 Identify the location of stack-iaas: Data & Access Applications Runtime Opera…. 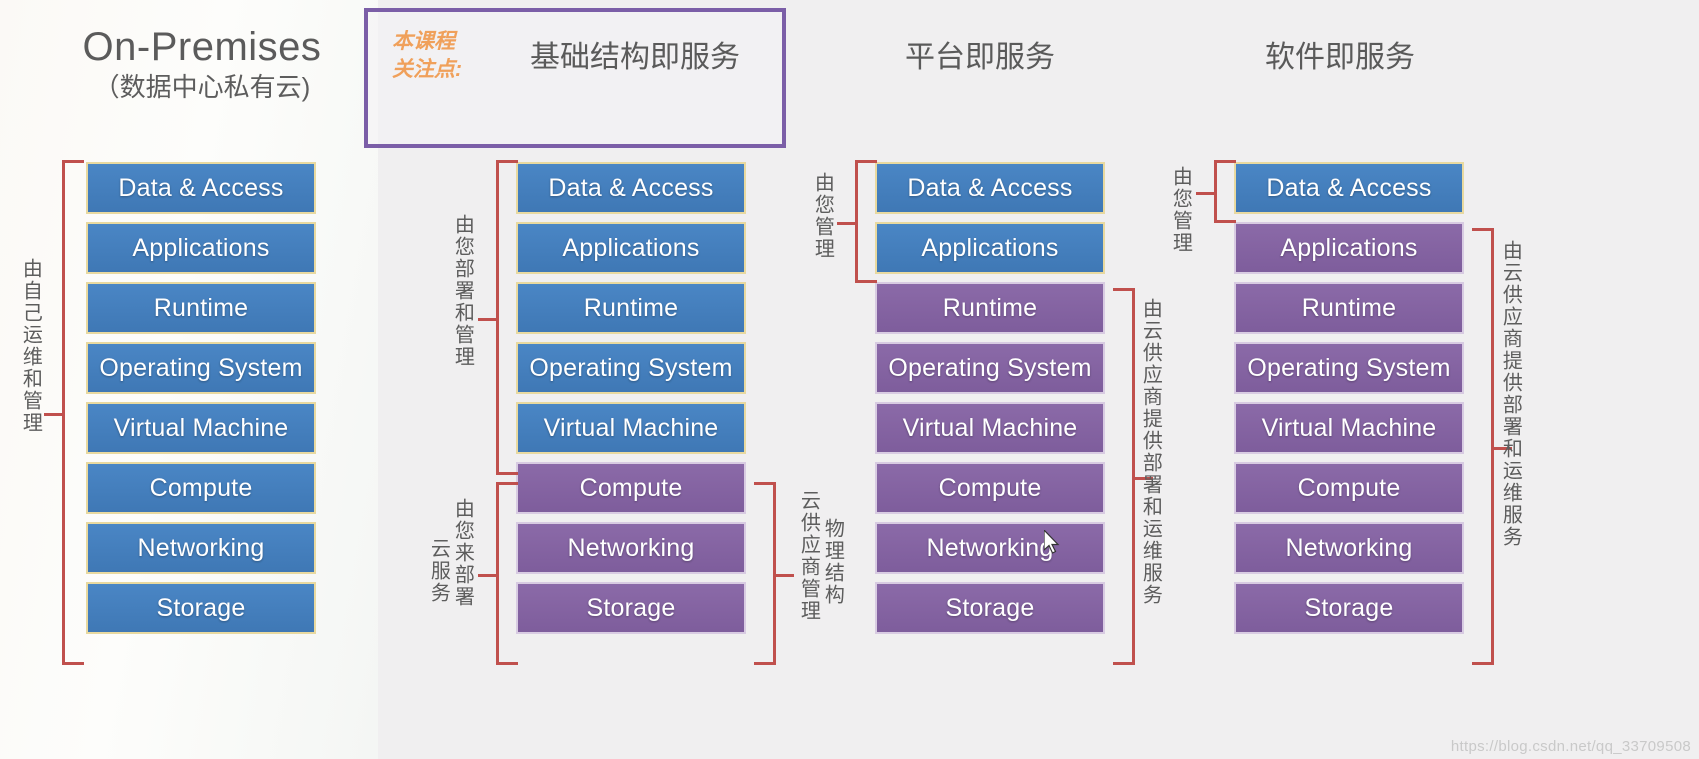
(631, 402).